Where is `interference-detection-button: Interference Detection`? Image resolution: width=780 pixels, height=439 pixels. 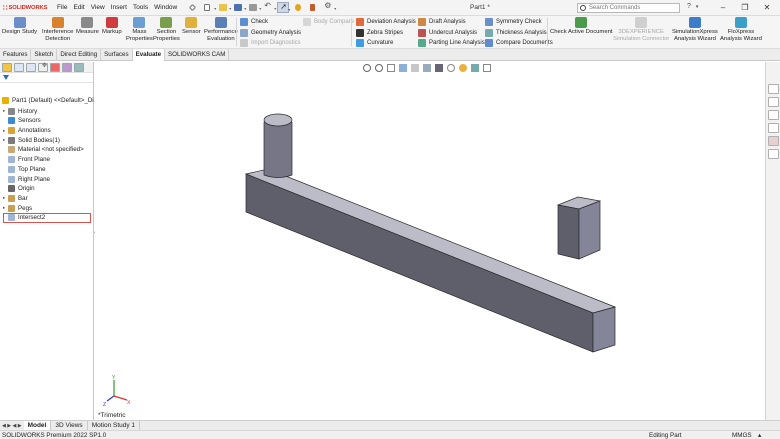
interference-detection-button: Interference Detection is located at coordinates (57, 30).